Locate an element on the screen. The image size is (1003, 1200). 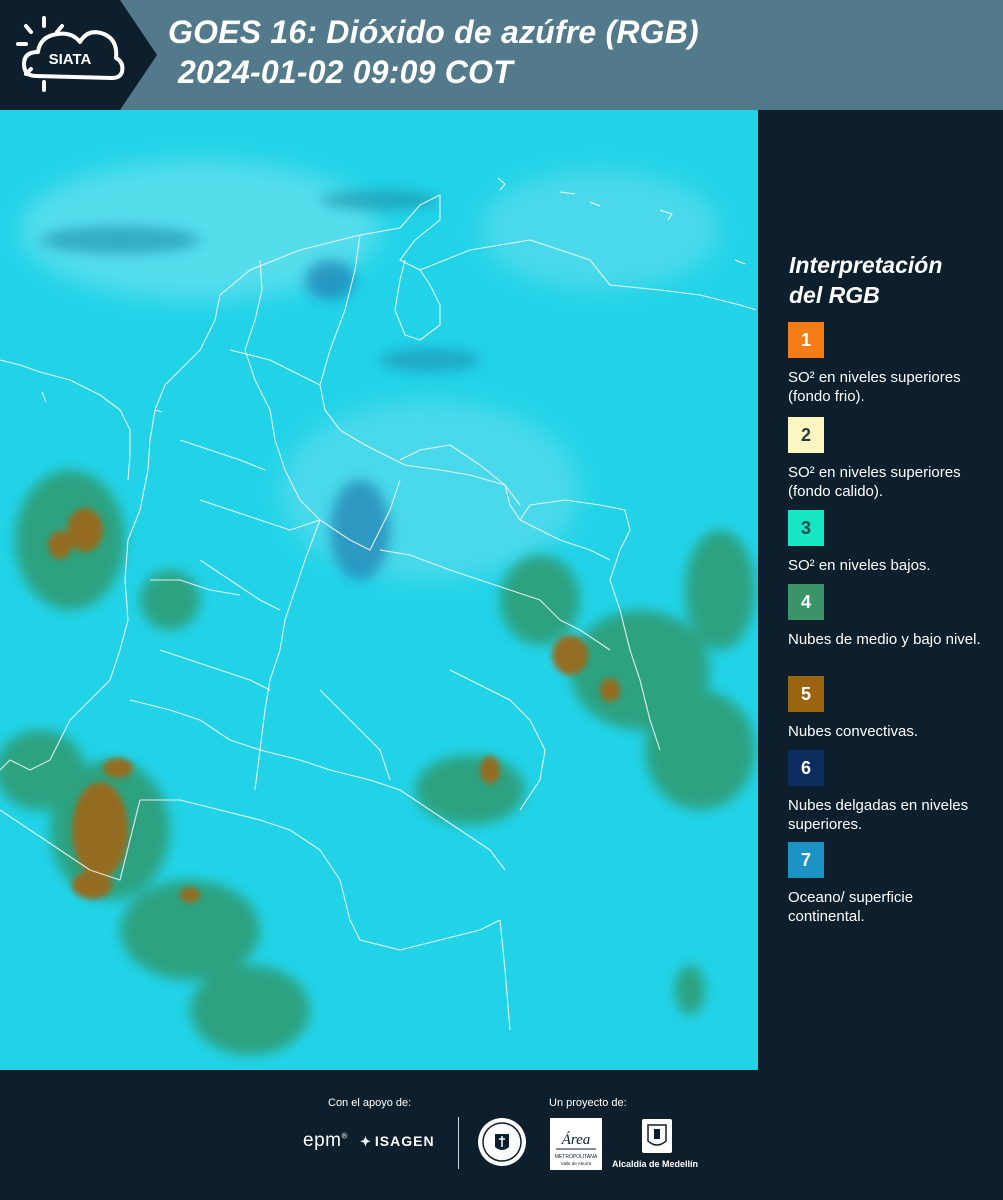
legend-item-6: 6 Nubes delgadas en niveles superiores. is located at coordinates (890, 792).